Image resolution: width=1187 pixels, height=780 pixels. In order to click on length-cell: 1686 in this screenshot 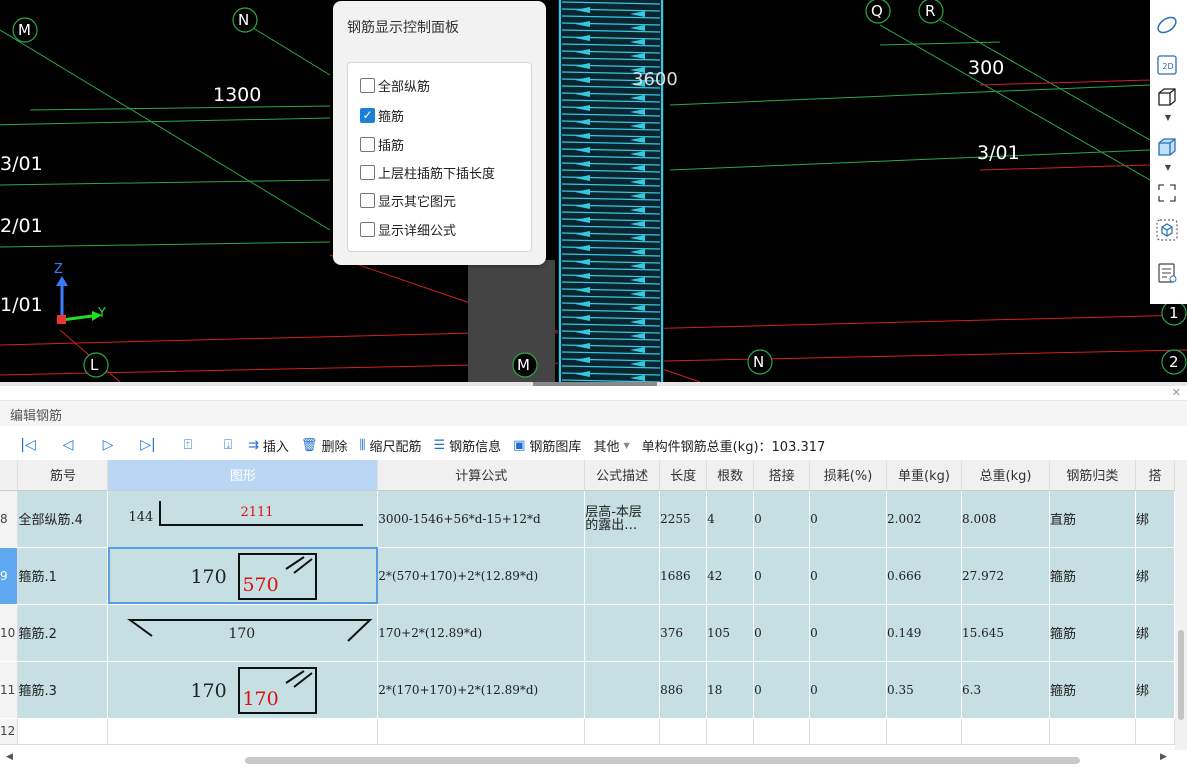, I will do `click(683, 576)`.